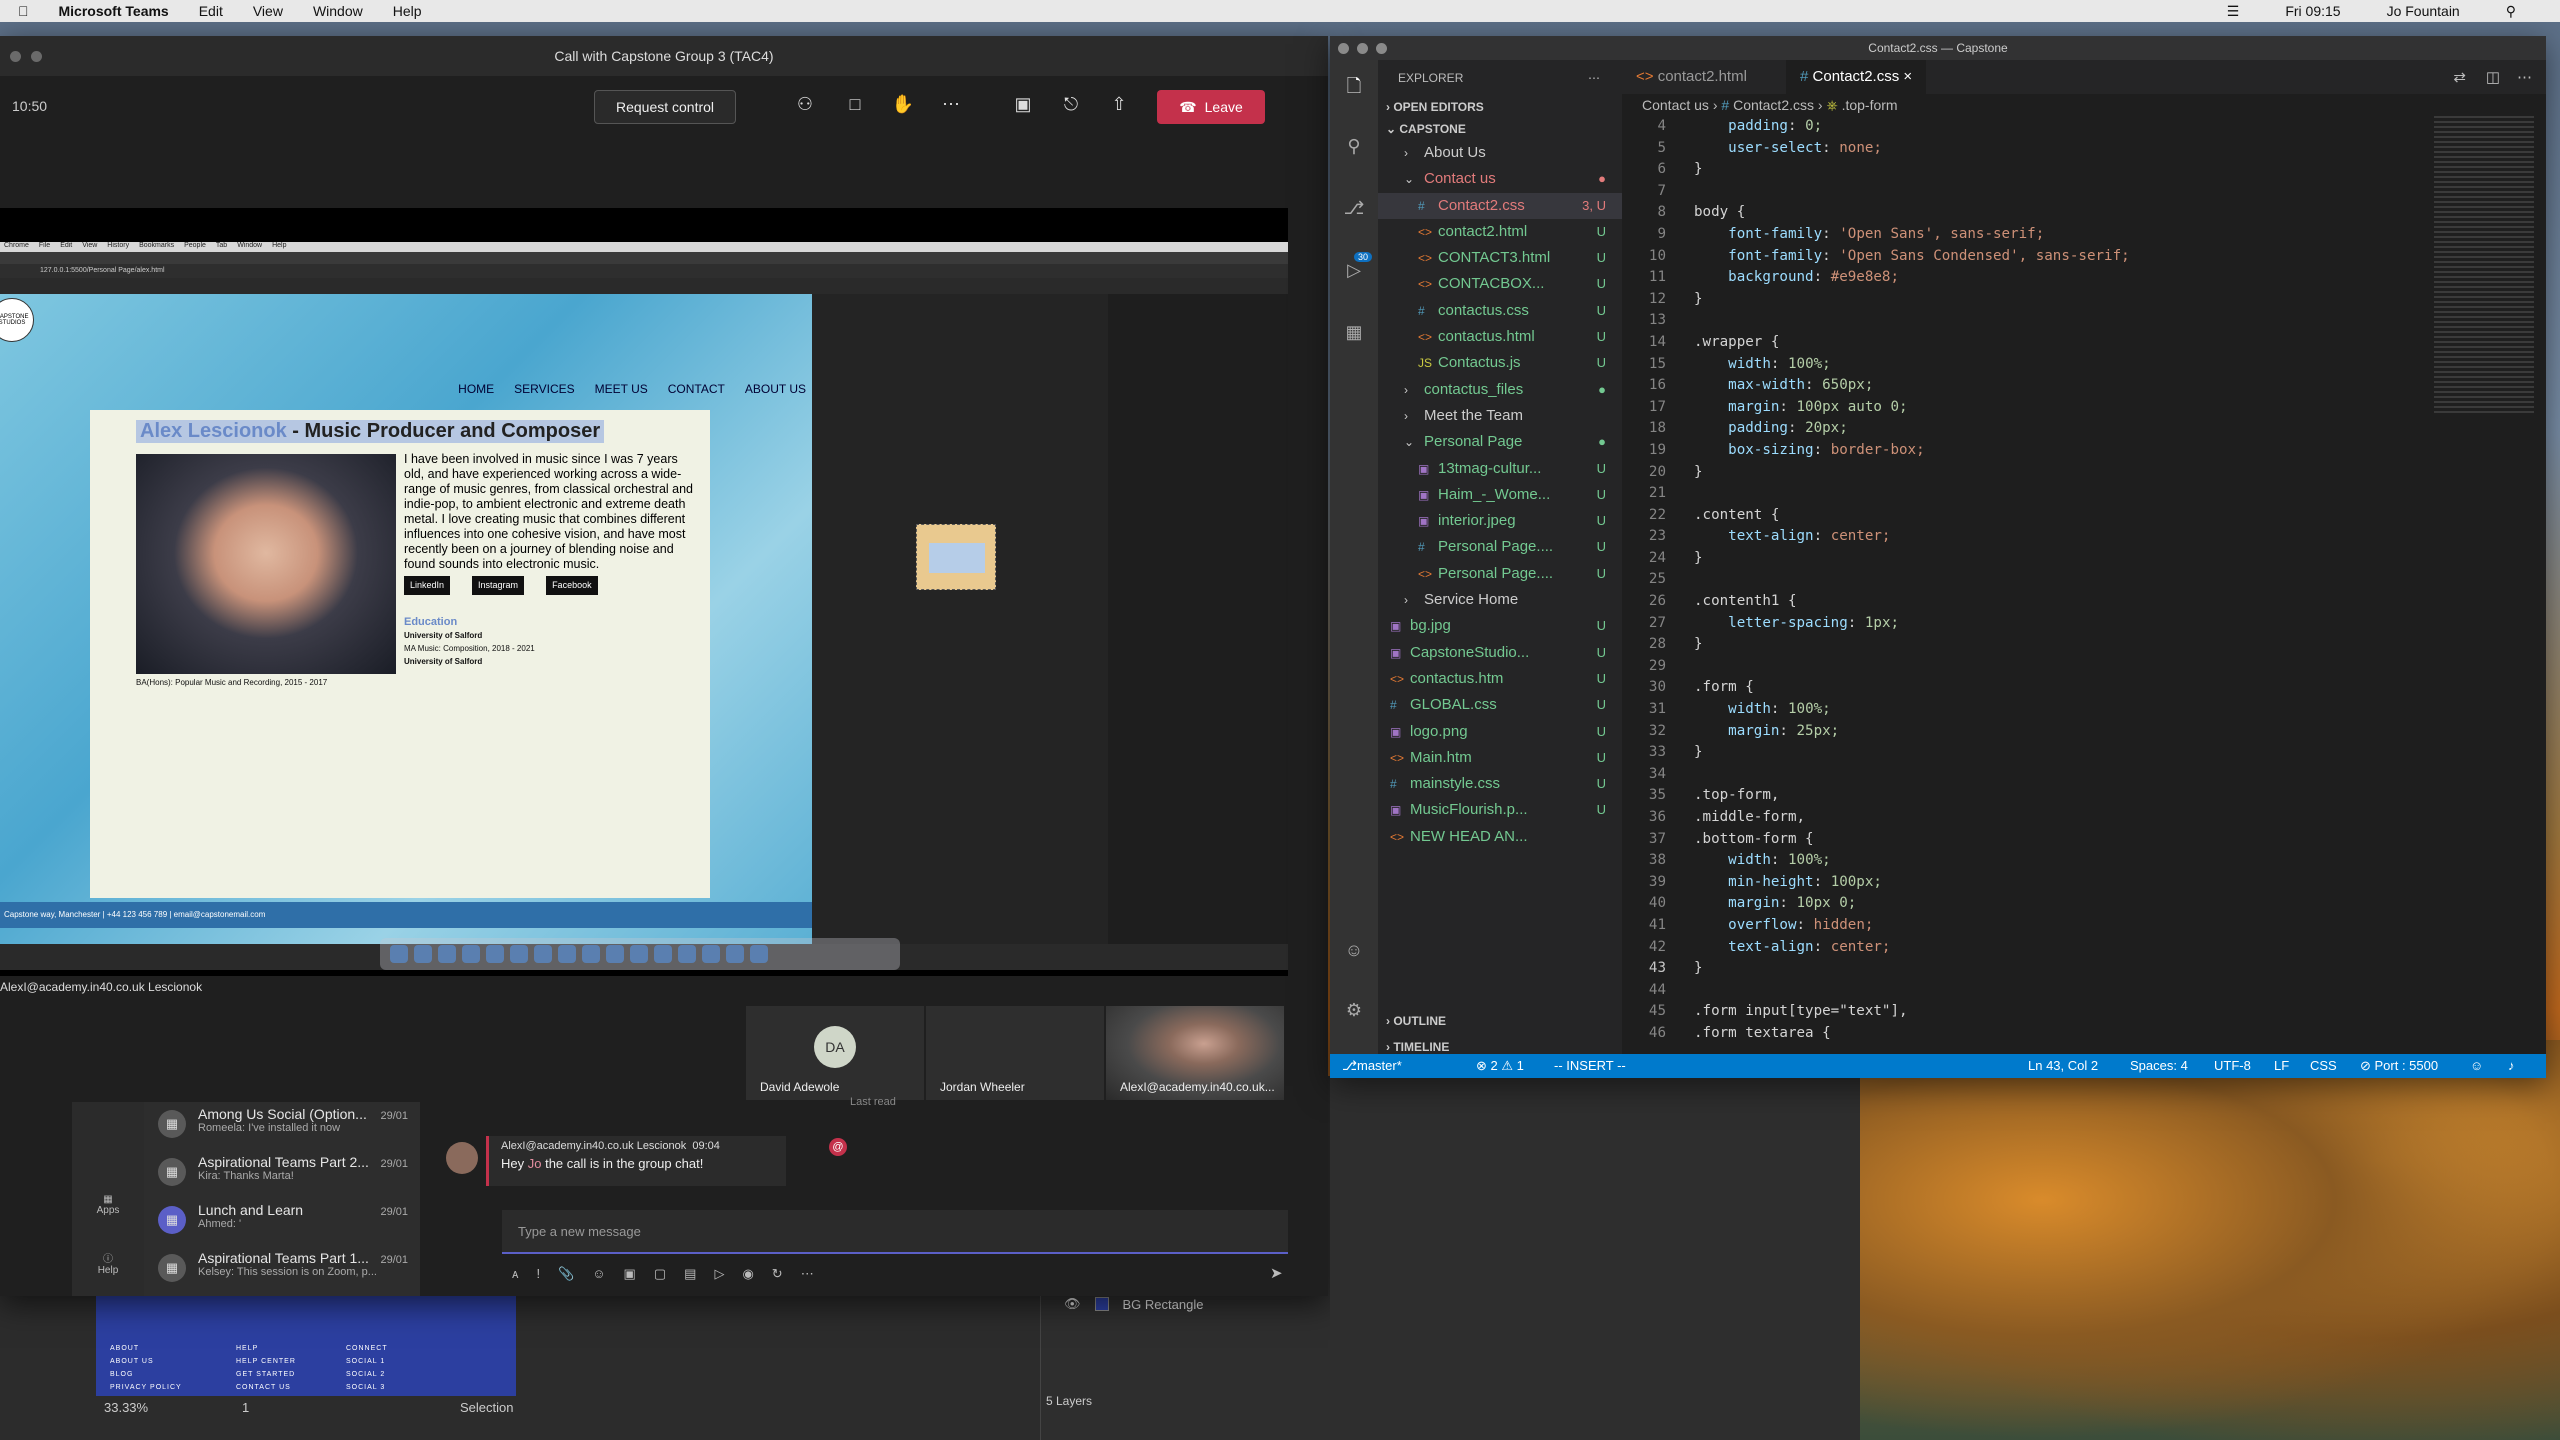 The width and height of the screenshot is (2560, 1440). Describe the element at coordinates (2423, 11) in the screenshot. I see `menubar-user: Jo Fountain` at that location.